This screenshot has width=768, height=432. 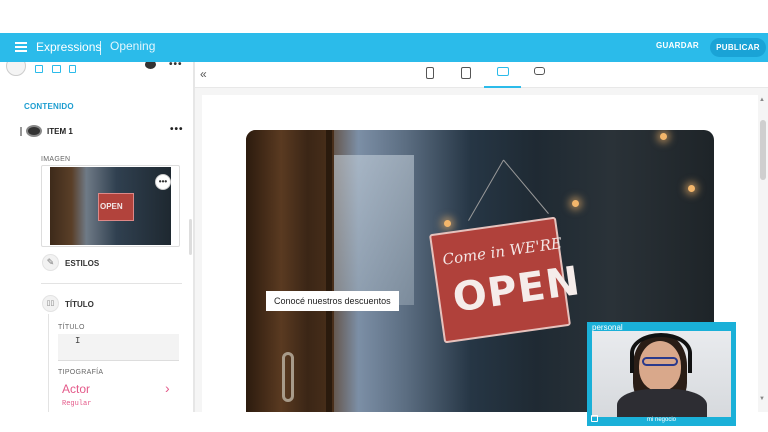 I want to click on hero-caption: Conocé nuestros descuentos, so click(x=332, y=301).